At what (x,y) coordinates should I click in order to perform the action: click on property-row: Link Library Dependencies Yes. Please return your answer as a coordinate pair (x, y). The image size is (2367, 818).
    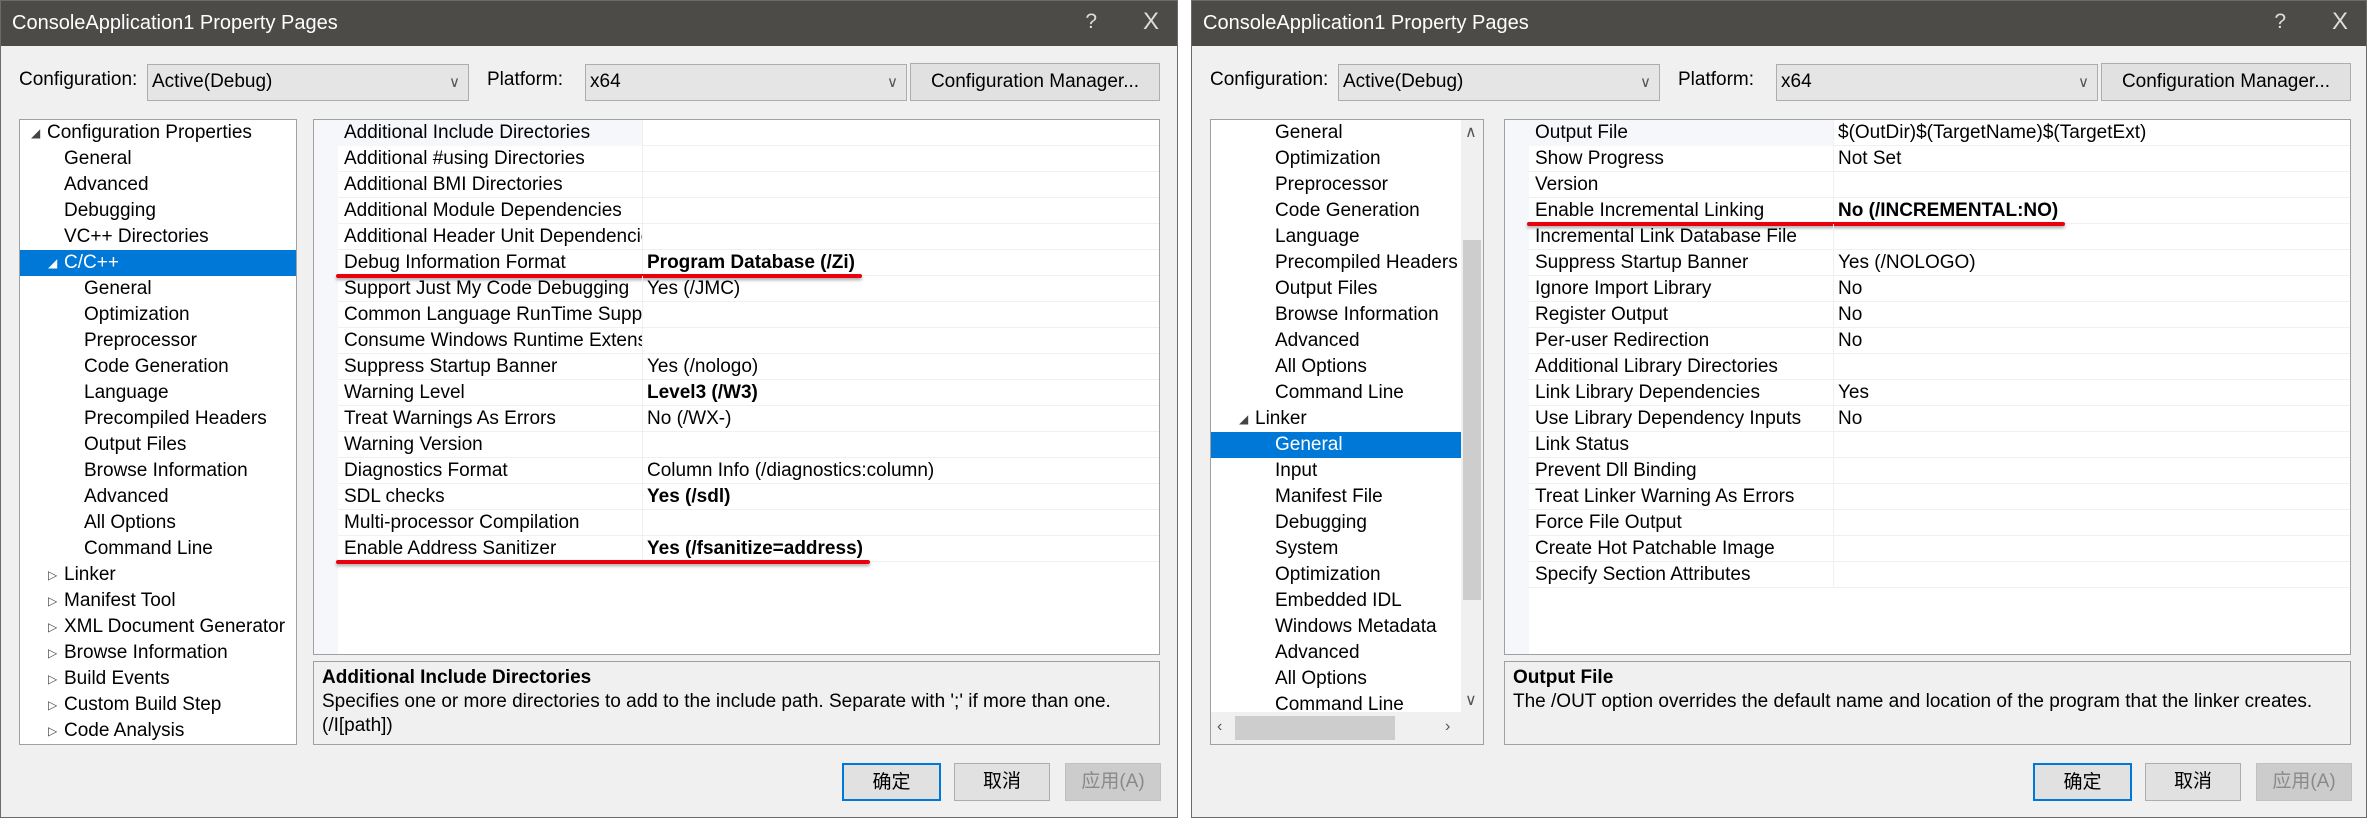
    Looking at the image, I should click on (1939, 393).